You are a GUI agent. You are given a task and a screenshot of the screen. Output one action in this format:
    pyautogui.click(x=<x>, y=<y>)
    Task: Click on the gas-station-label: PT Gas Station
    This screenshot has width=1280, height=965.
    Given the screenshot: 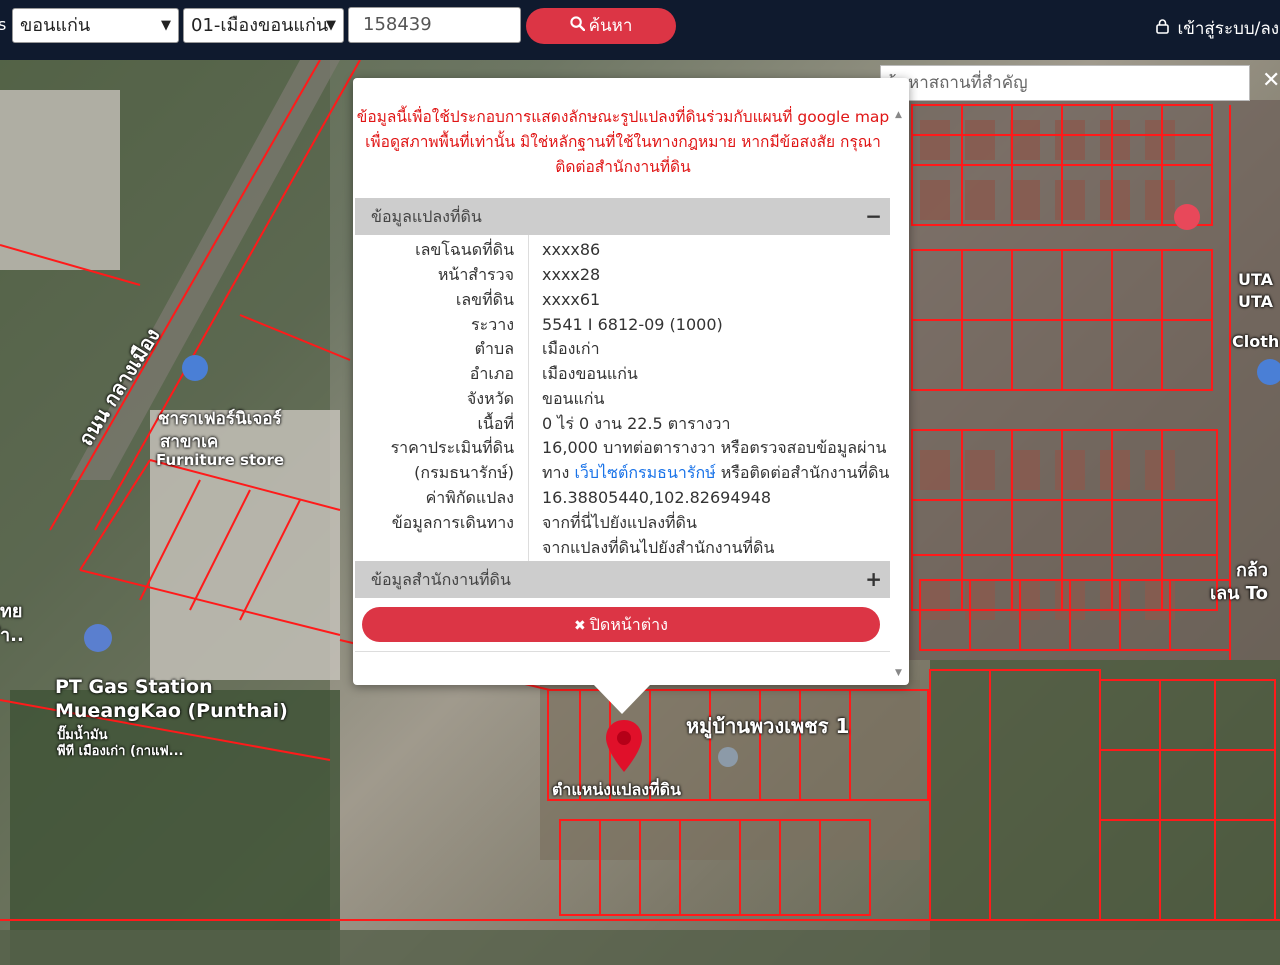 What is the action you would take?
    pyautogui.click(x=134, y=687)
    